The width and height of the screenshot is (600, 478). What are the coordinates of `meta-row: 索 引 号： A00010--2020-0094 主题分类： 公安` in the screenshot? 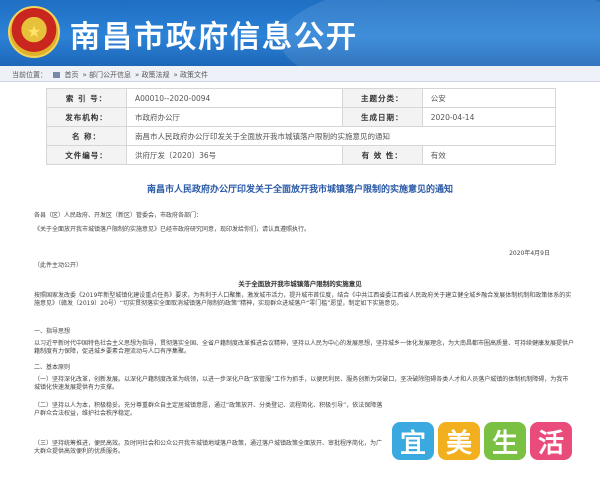 It's located at (301, 98).